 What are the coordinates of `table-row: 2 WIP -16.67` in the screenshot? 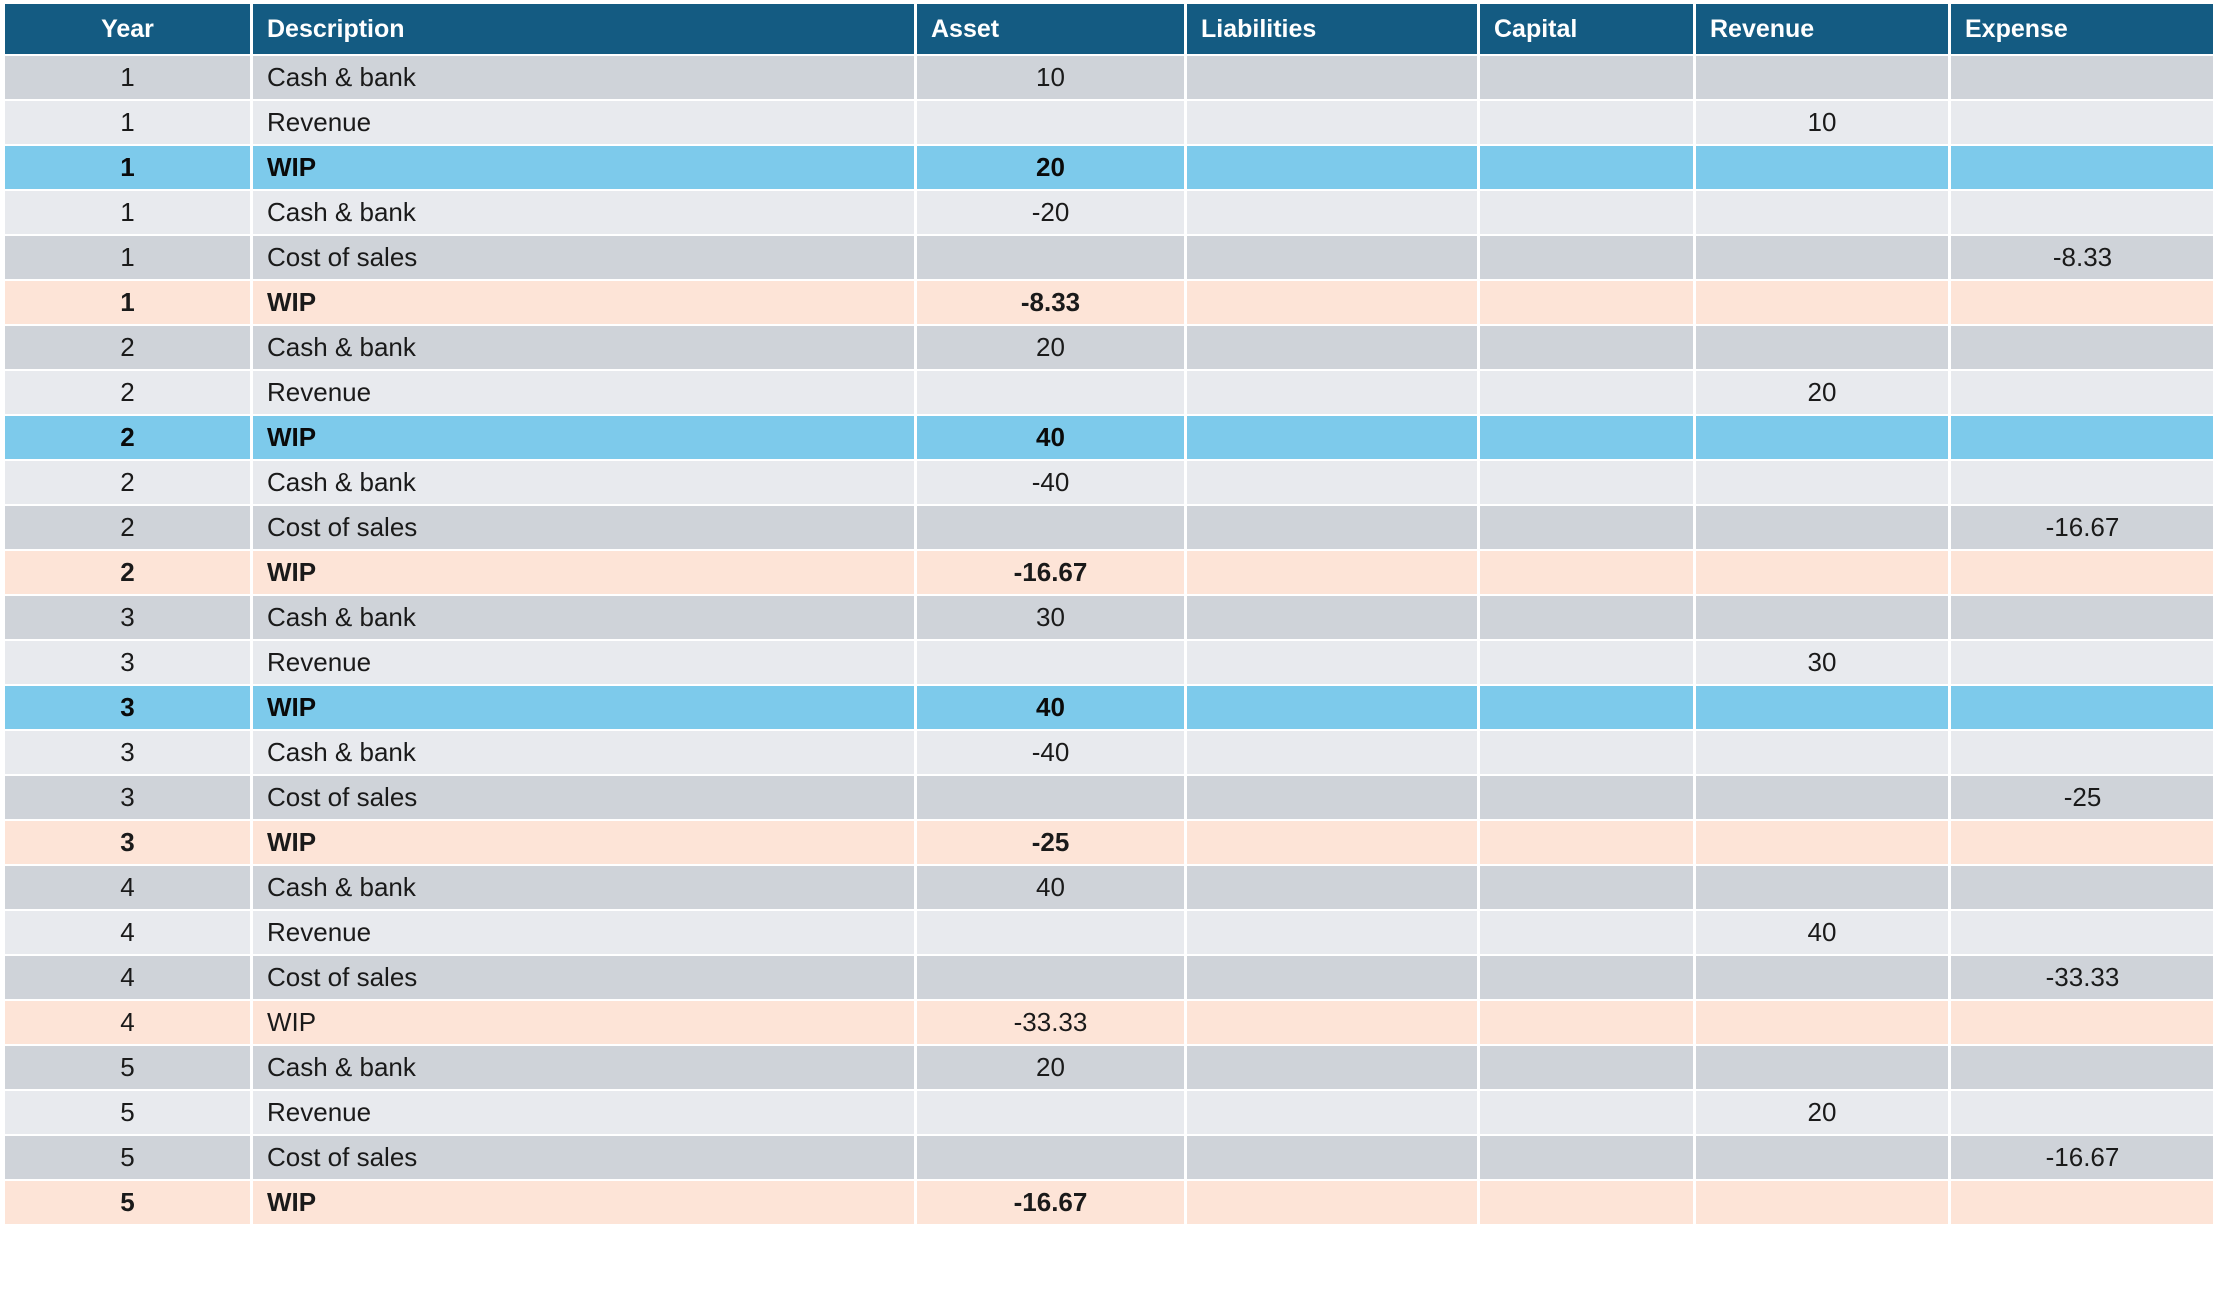 It's located at (1109, 572).